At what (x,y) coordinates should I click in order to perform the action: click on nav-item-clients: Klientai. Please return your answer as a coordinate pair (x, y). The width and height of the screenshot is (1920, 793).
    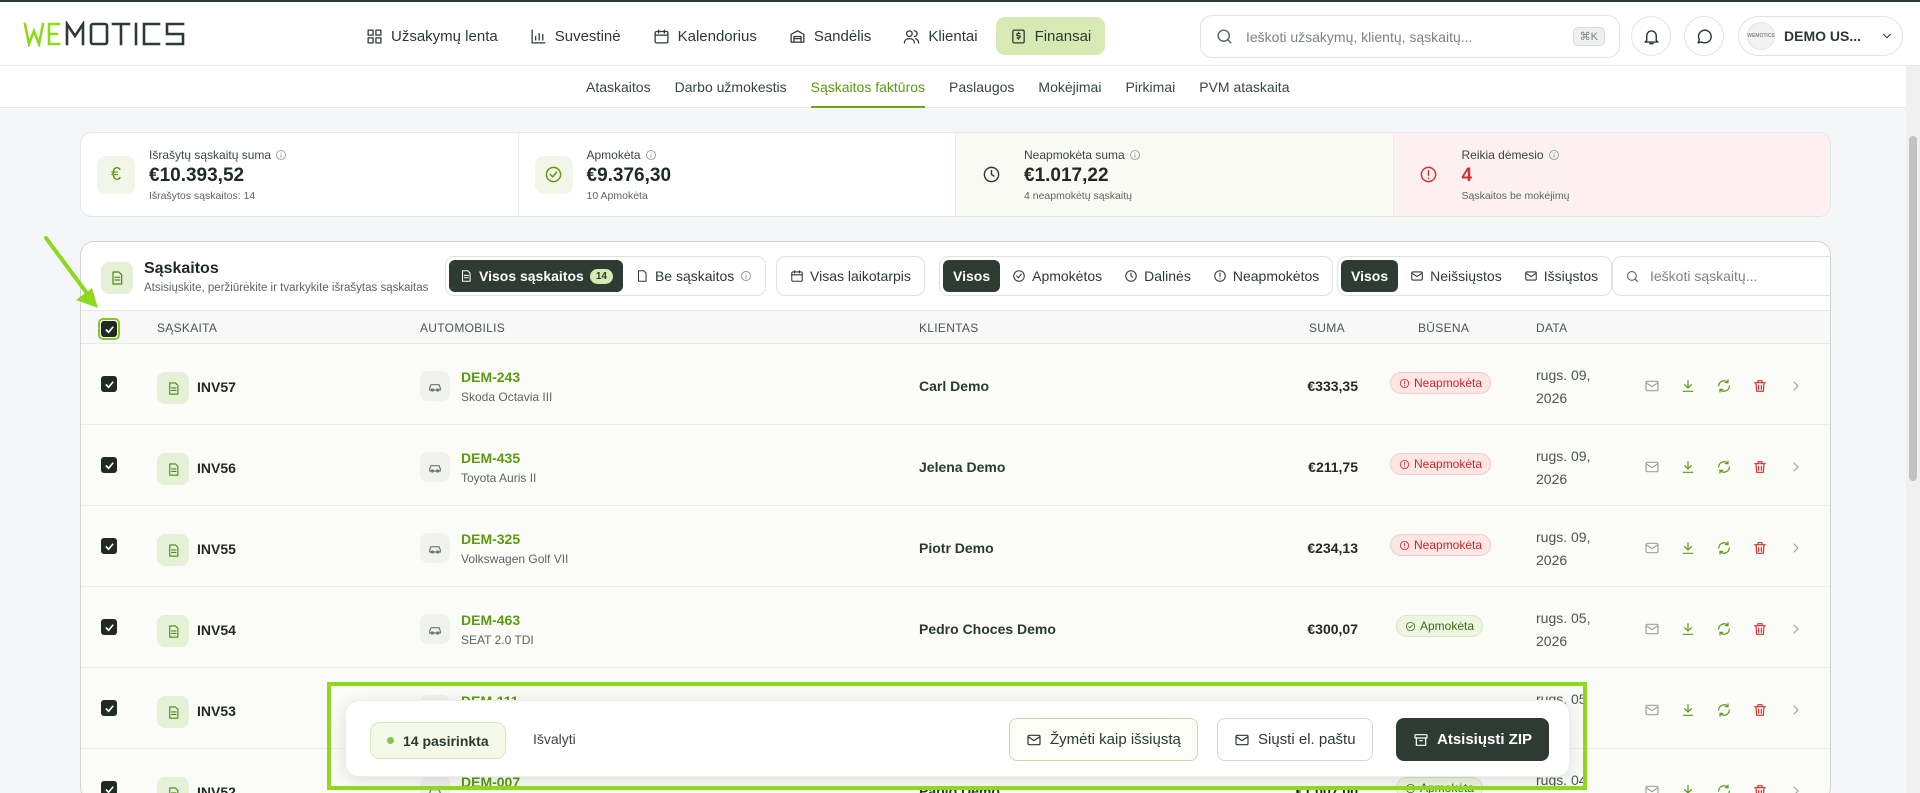
    Looking at the image, I should click on (940, 36).